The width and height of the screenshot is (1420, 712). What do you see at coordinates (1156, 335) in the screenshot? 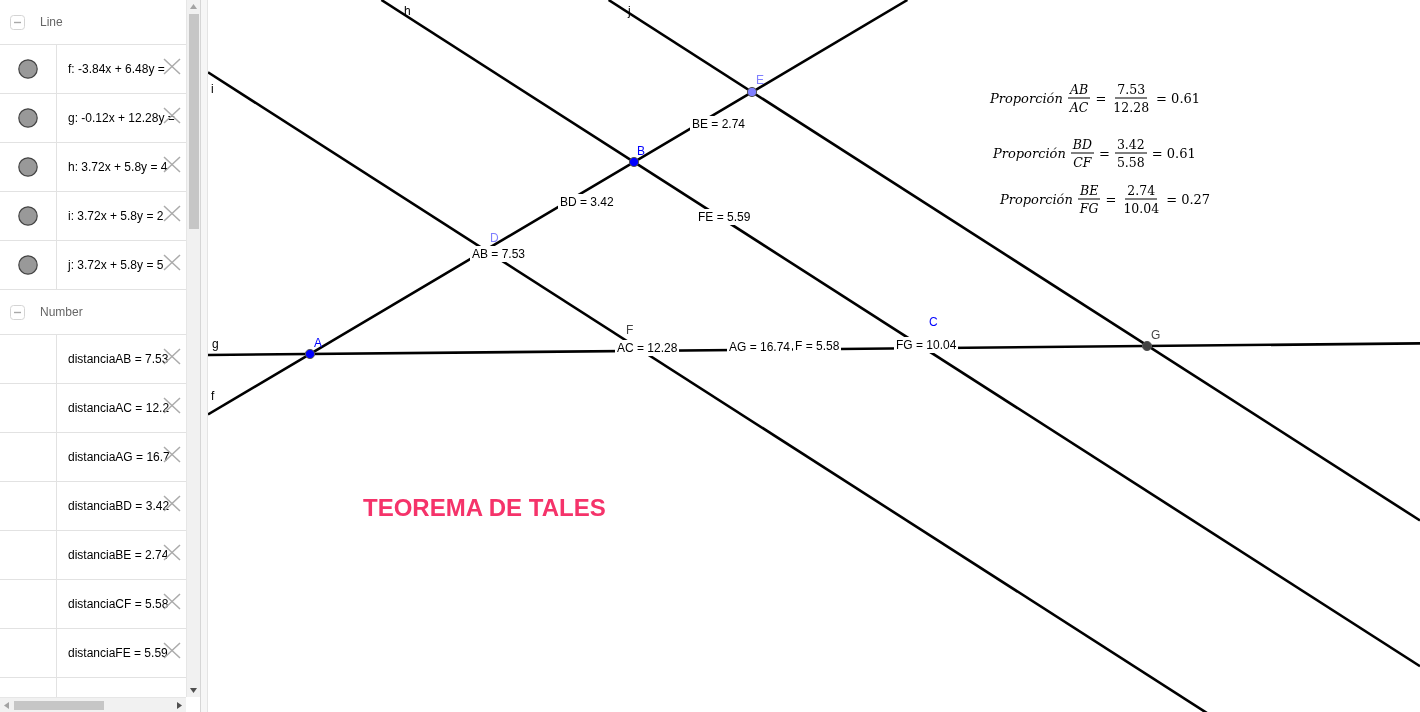
I see `point-label: G` at bounding box center [1156, 335].